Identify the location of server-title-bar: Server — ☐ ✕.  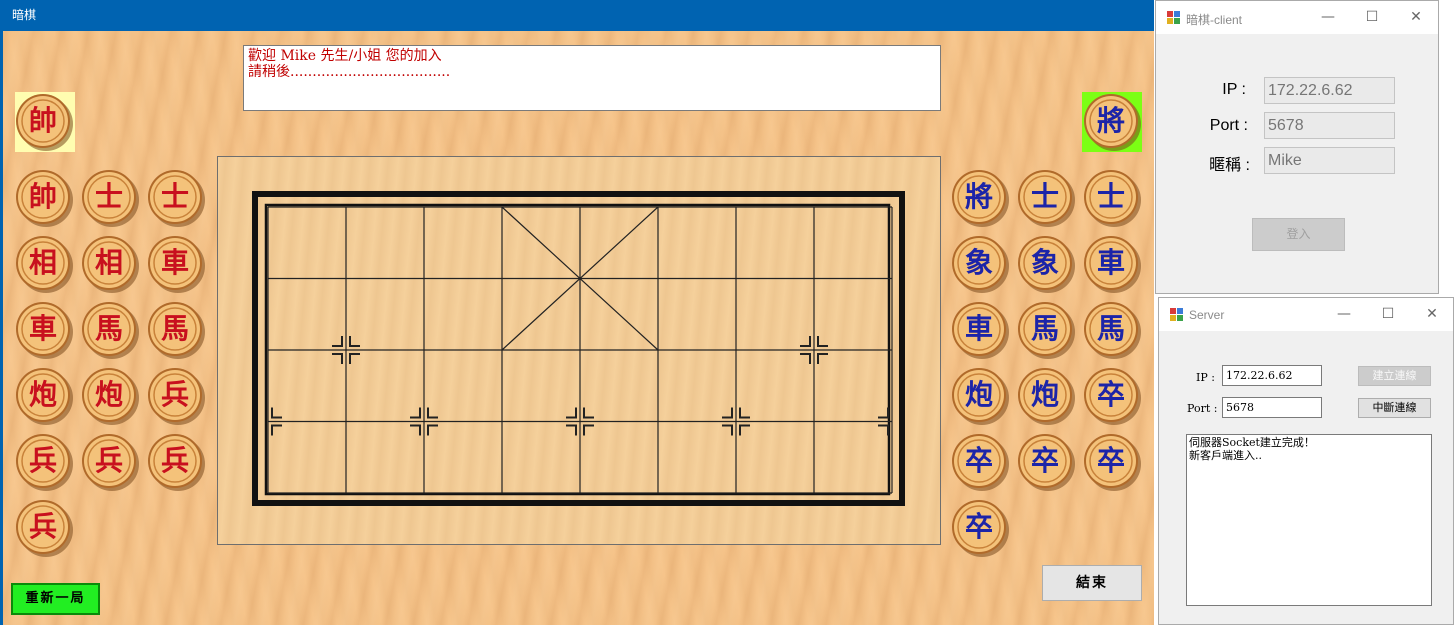
(1306, 314).